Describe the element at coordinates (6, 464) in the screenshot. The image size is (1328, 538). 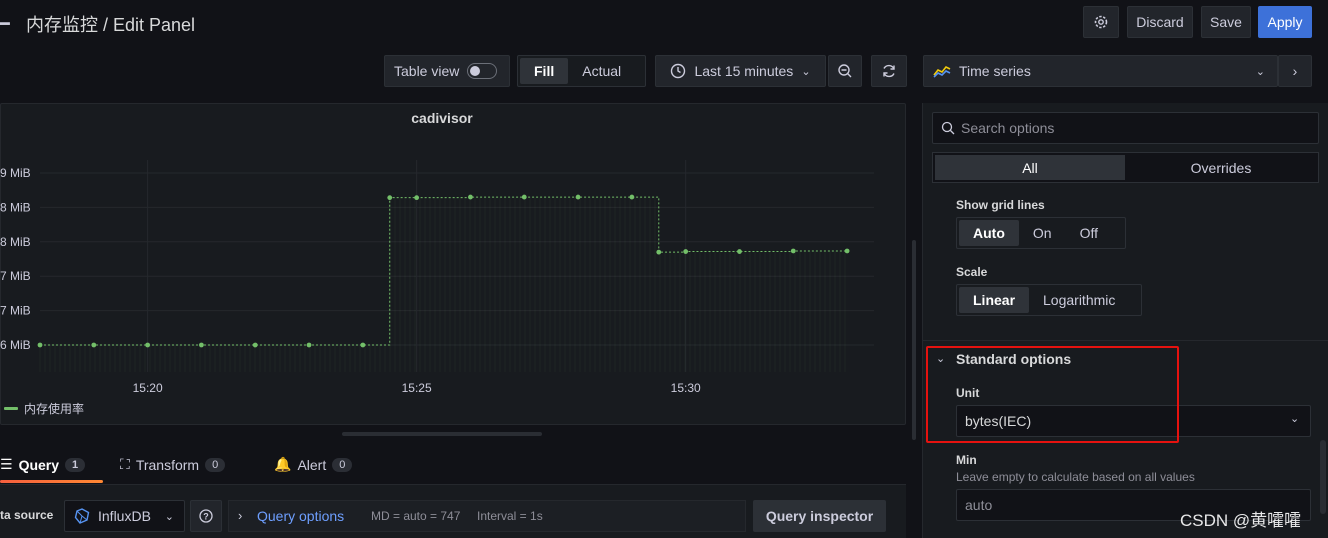
I see `database-icon: ☰` at that location.